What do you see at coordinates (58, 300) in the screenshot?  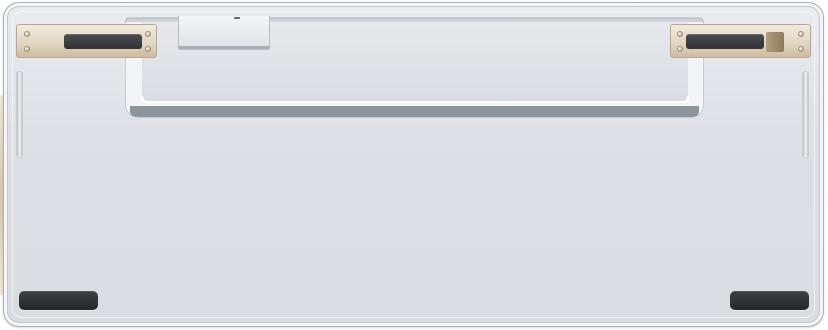 I see `left-rubber-foot` at bounding box center [58, 300].